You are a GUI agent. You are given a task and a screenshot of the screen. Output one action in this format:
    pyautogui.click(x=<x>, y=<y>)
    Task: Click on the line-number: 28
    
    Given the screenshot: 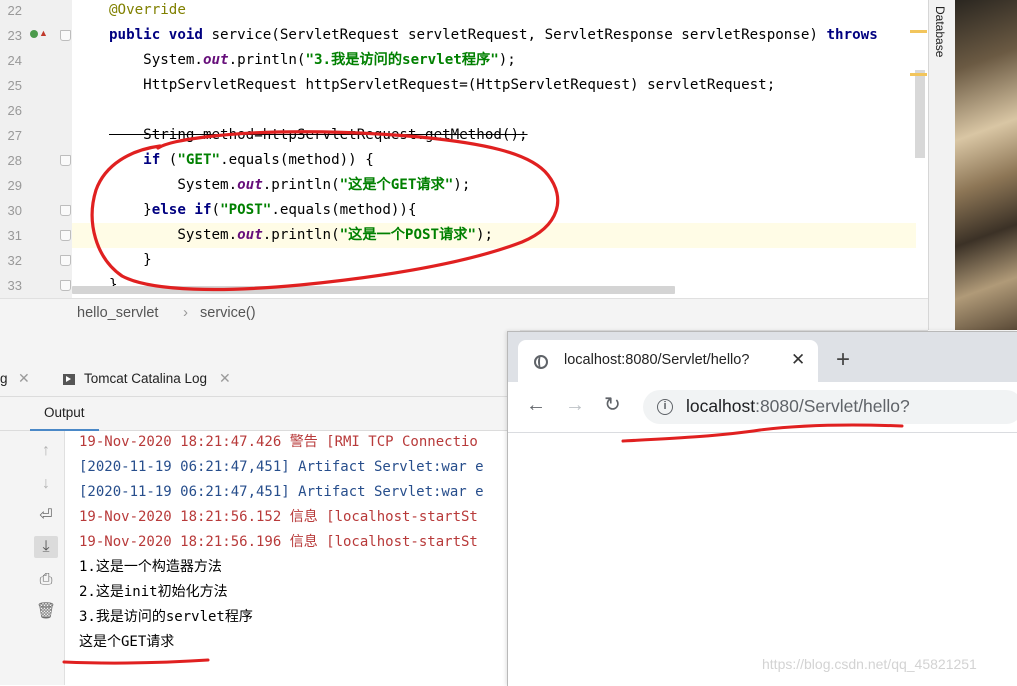 What is the action you would take?
    pyautogui.click(x=14, y=160)
    